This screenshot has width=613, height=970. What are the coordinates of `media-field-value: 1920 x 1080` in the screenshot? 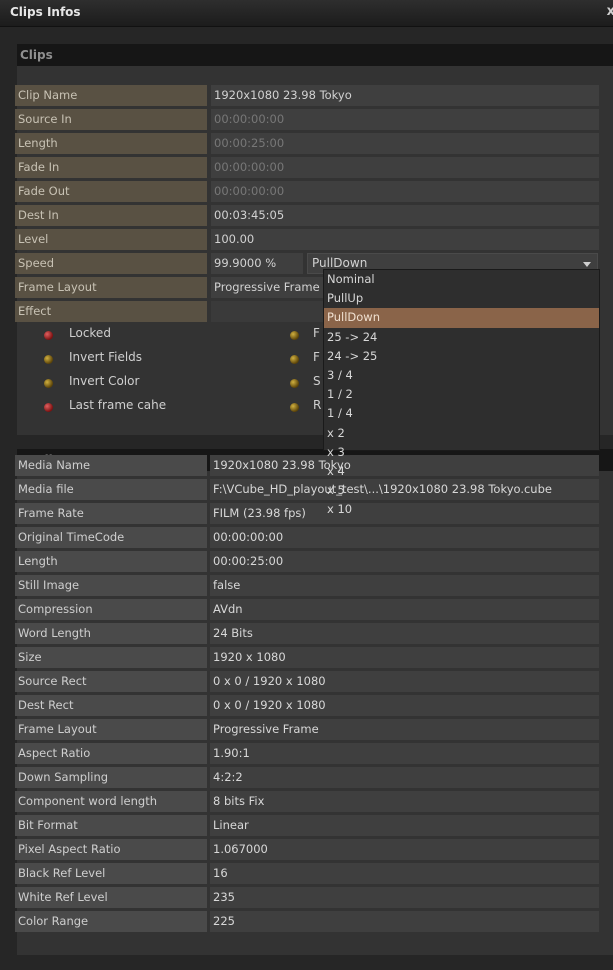 It's located at (404, 657).